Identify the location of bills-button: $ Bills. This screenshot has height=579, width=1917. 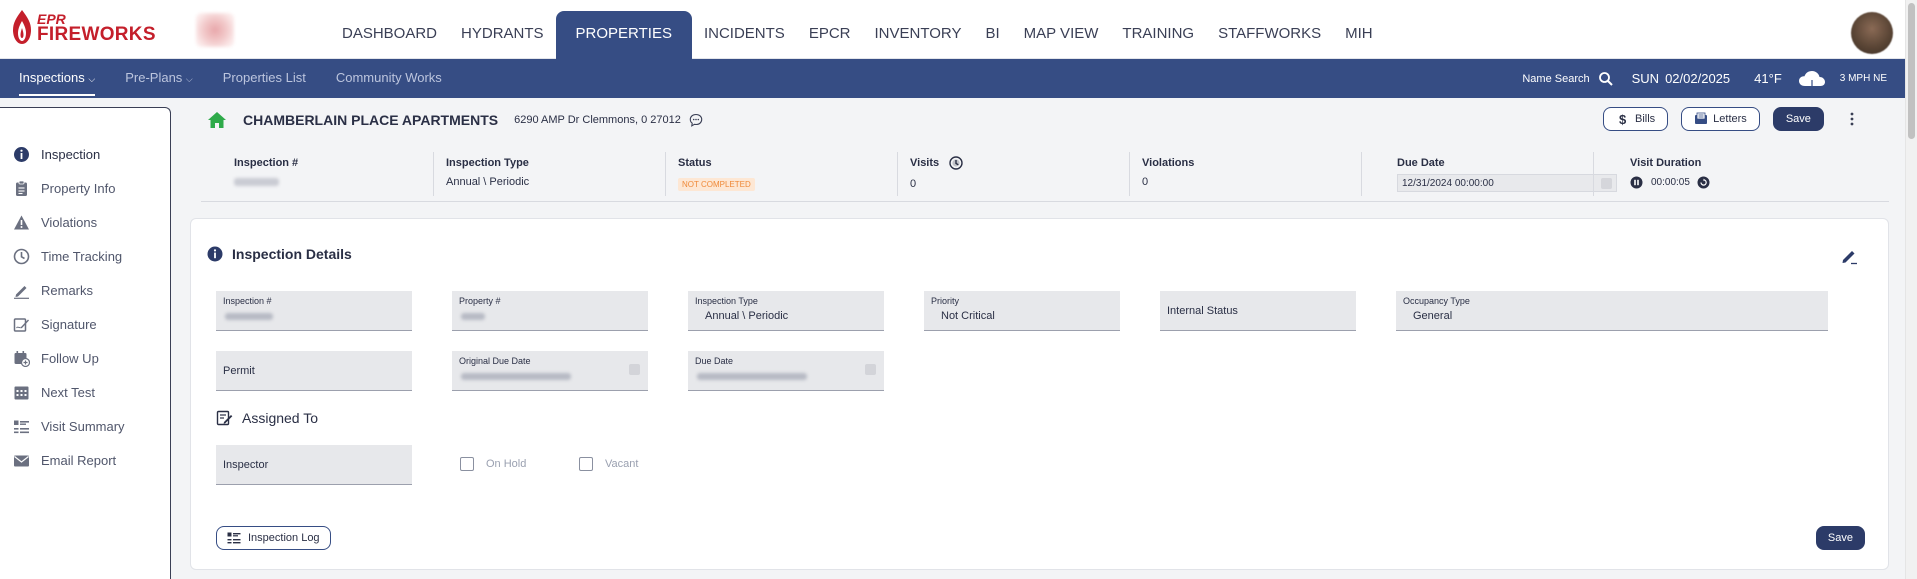
(1636, 119).